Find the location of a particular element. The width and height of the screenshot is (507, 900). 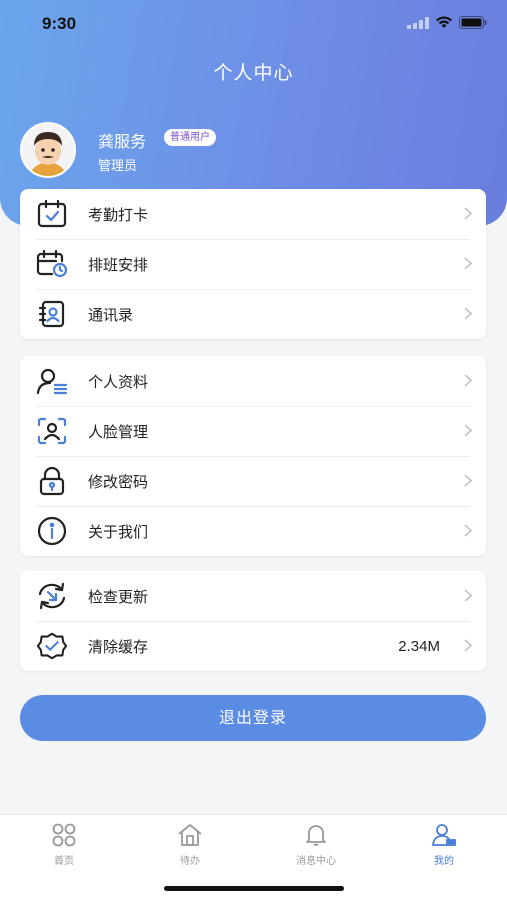

menu-item-label: 人脸管理 is located at coordinates (118, 431).